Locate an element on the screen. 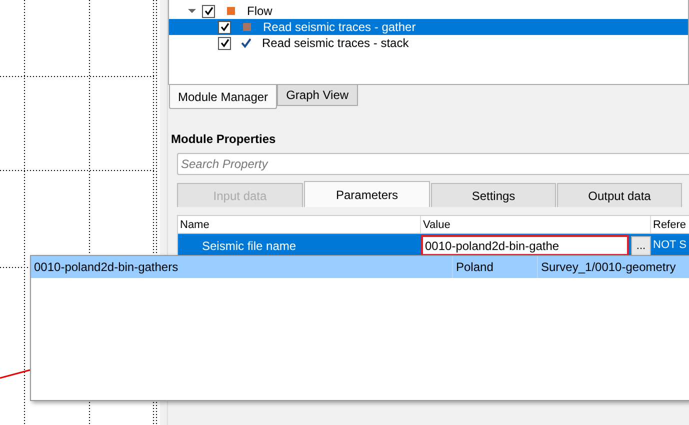 This screenshot has width=689, height=425. table-cell-text: Seismic file name is located at coordinates (249, 246).